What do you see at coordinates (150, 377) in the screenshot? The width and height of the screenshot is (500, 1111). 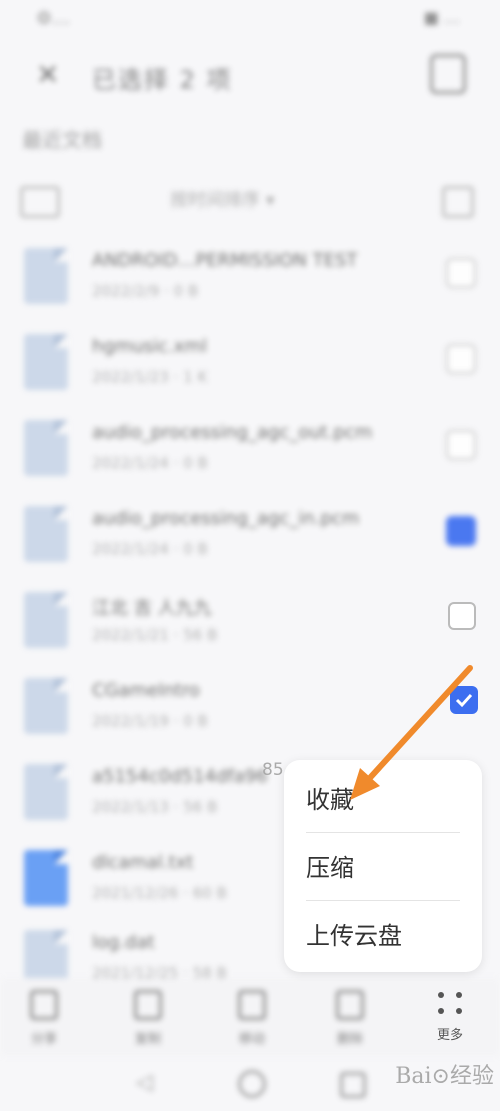 I see `file-meta: 2022/1/23 · 1 K` at bounding box center [150, 377].